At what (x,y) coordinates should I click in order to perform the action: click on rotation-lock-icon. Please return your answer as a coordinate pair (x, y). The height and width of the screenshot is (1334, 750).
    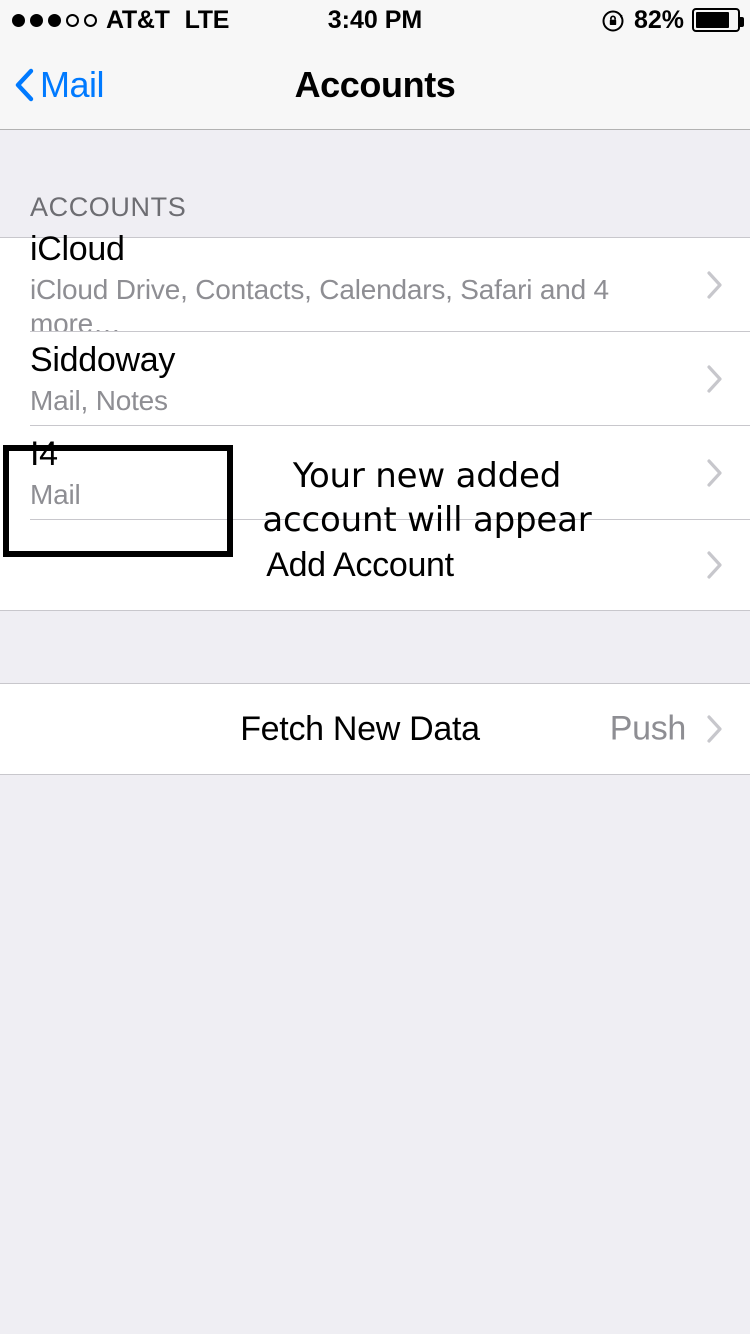
    Looking at the image, I should click on (613, 20).